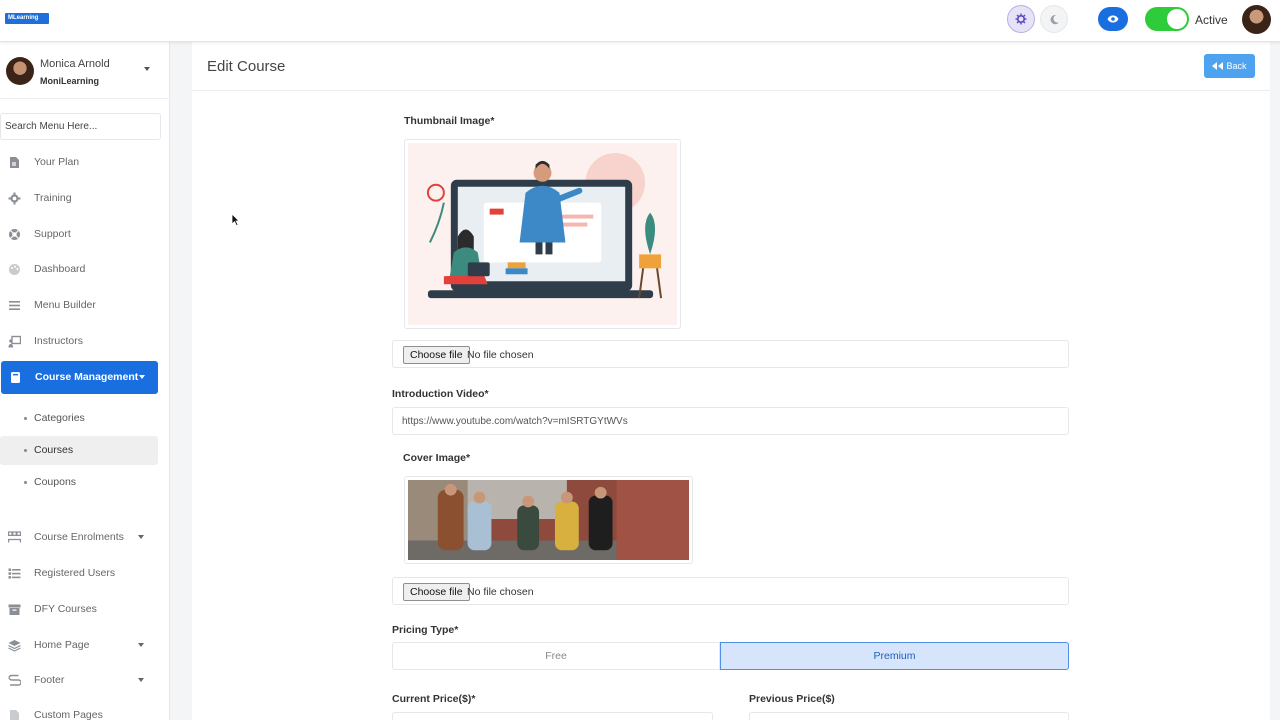 The width and height of the screenshot is (1280, 720). I want to click on previous-price-input, so click(909, 716).